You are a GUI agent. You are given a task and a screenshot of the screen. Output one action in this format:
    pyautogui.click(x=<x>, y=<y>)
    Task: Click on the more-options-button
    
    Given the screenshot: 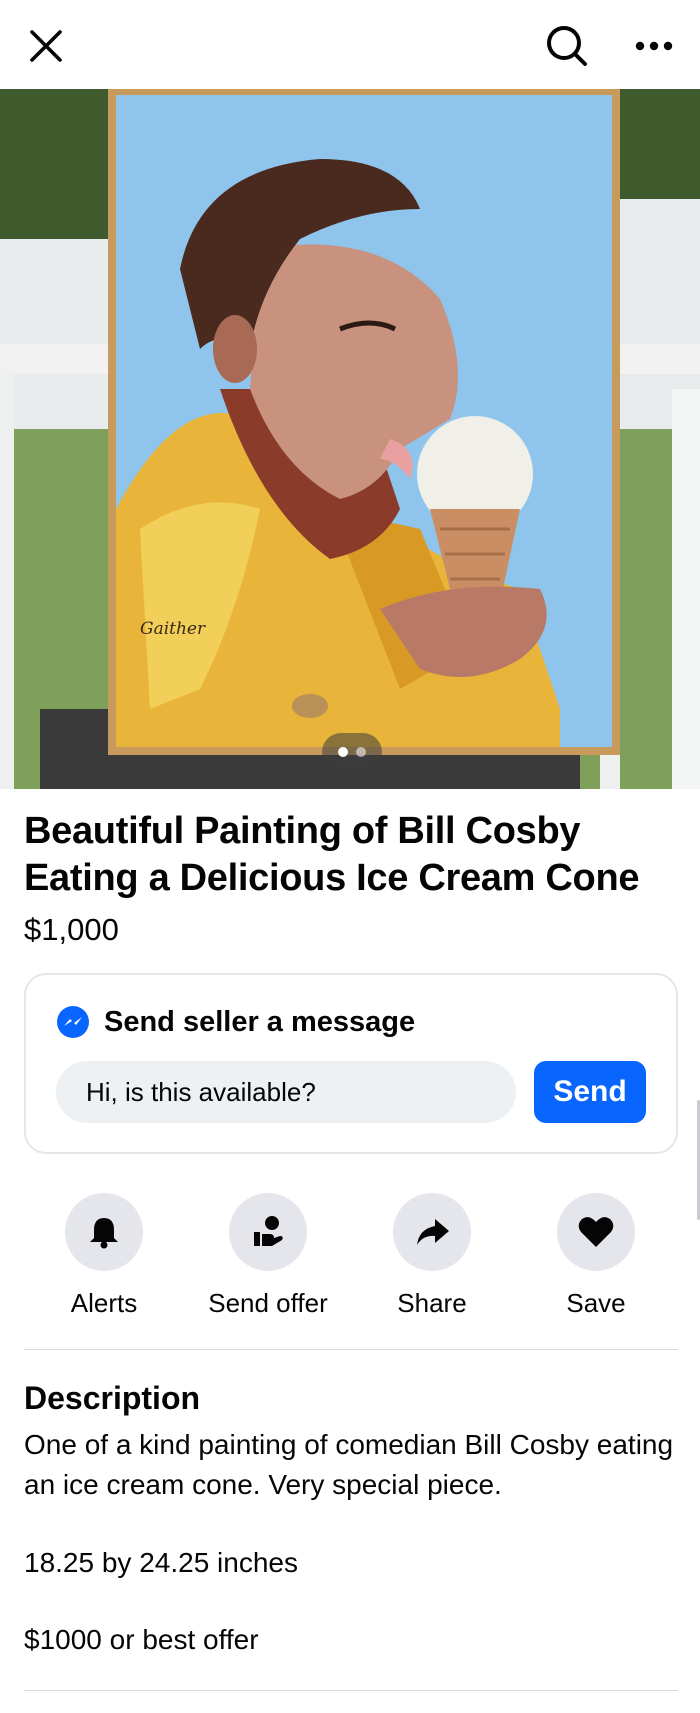 What is the action you would take?
    pyautogui.click(x=654, y=46)
    